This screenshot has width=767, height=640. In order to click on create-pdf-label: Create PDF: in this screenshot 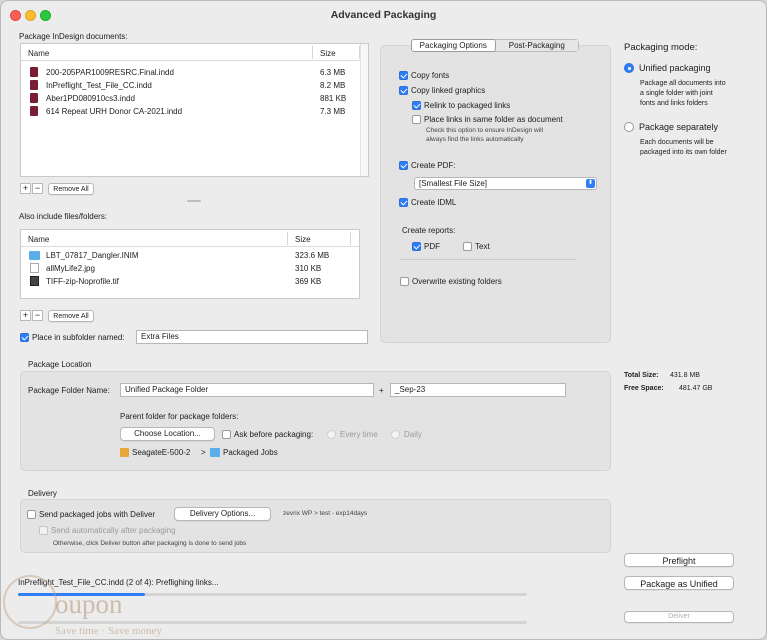, I will do `click(433, 165)`.